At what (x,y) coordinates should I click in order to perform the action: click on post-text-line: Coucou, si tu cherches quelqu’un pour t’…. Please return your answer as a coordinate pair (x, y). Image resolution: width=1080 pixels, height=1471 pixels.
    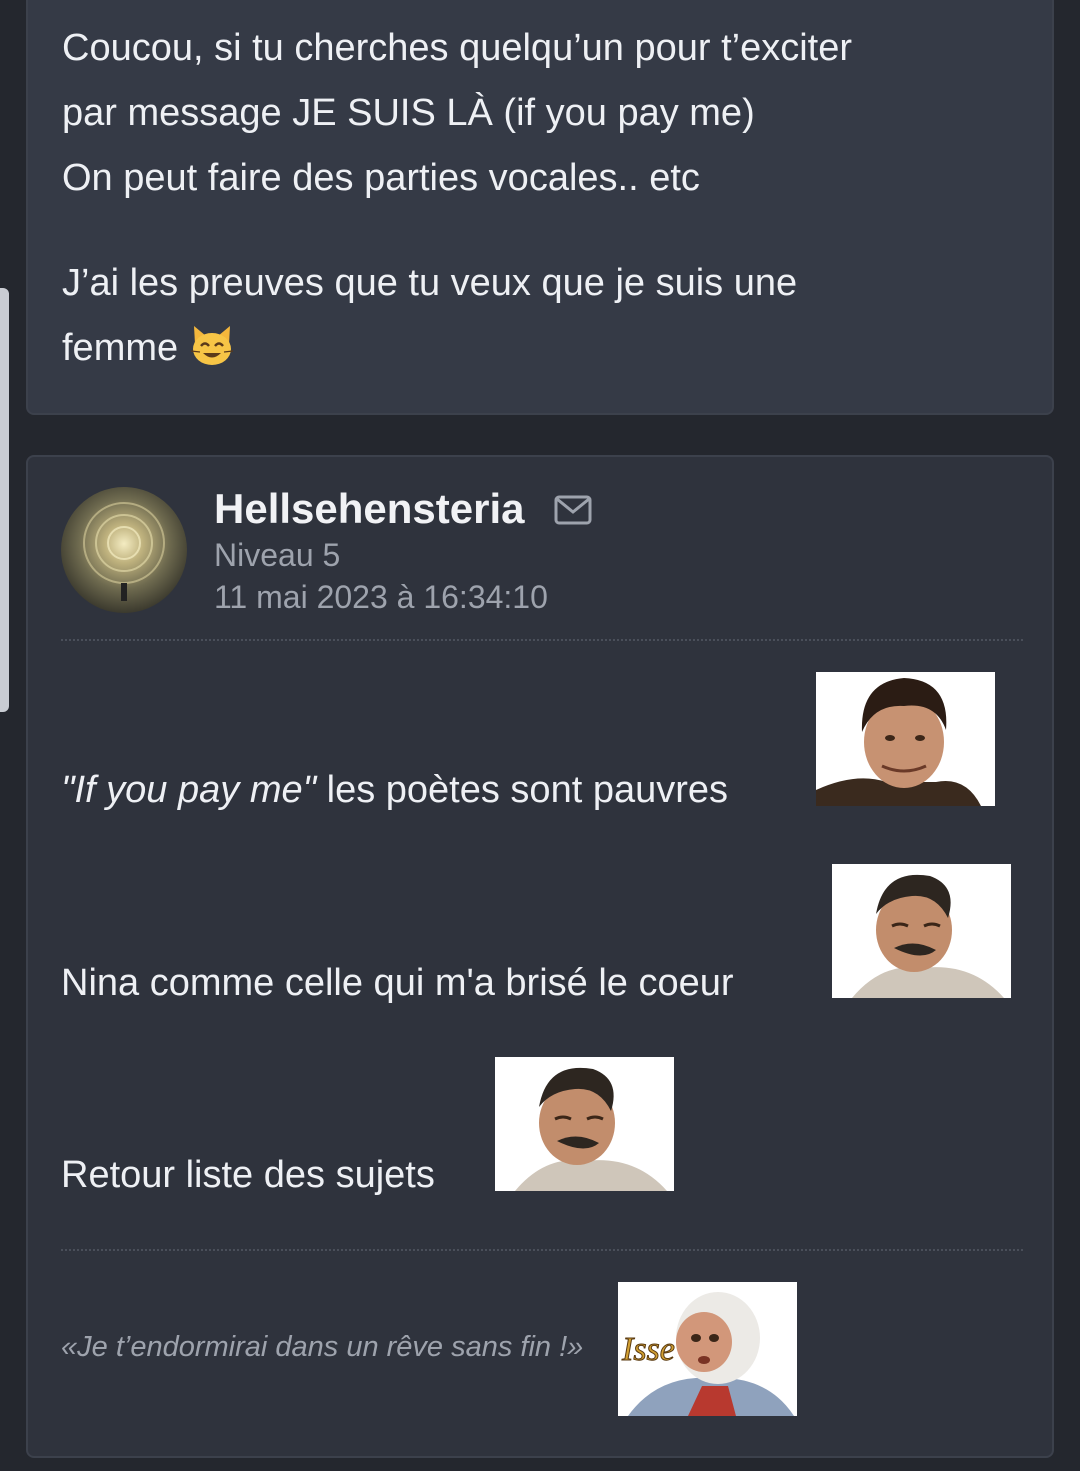
    Looking at the image, I should click on (457, 48).